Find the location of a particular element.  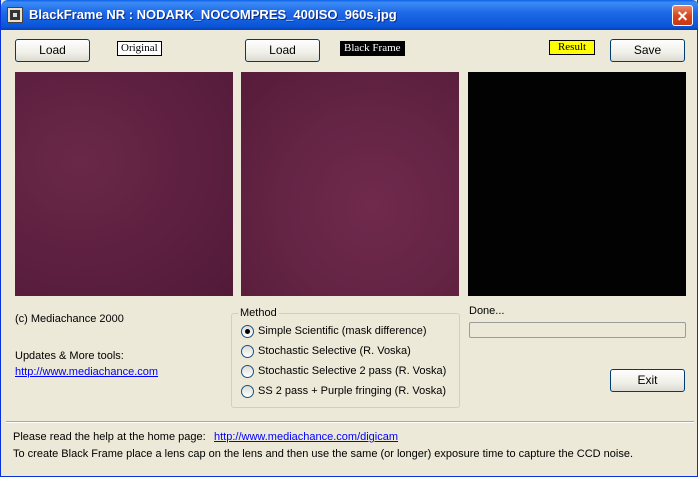

help-text: Please read the help at the home page: is located at coordinates (109, 437).